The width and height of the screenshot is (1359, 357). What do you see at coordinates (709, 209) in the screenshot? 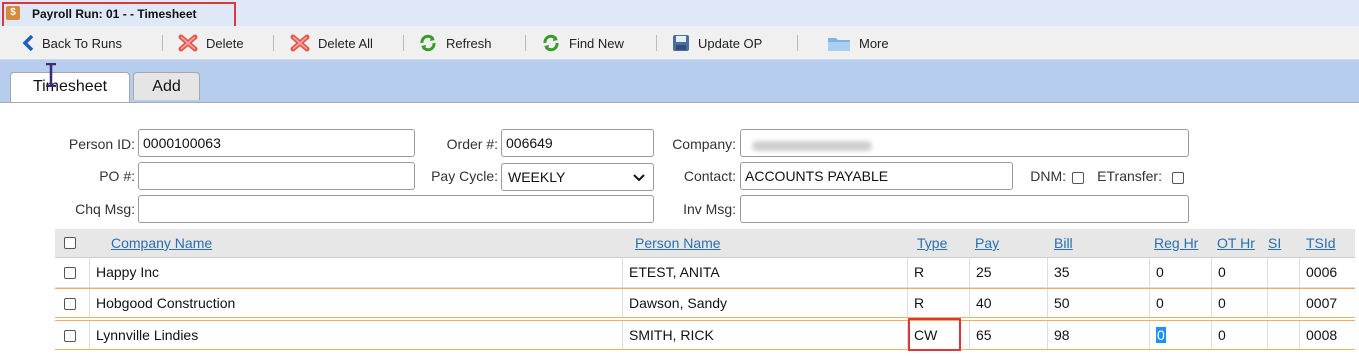
I see `inv-msg-label: Inv Msg:` at bounding box center [709, 209].